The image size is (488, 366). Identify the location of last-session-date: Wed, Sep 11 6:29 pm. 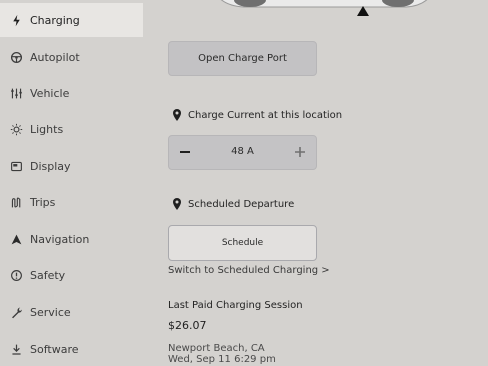
(222, 359).